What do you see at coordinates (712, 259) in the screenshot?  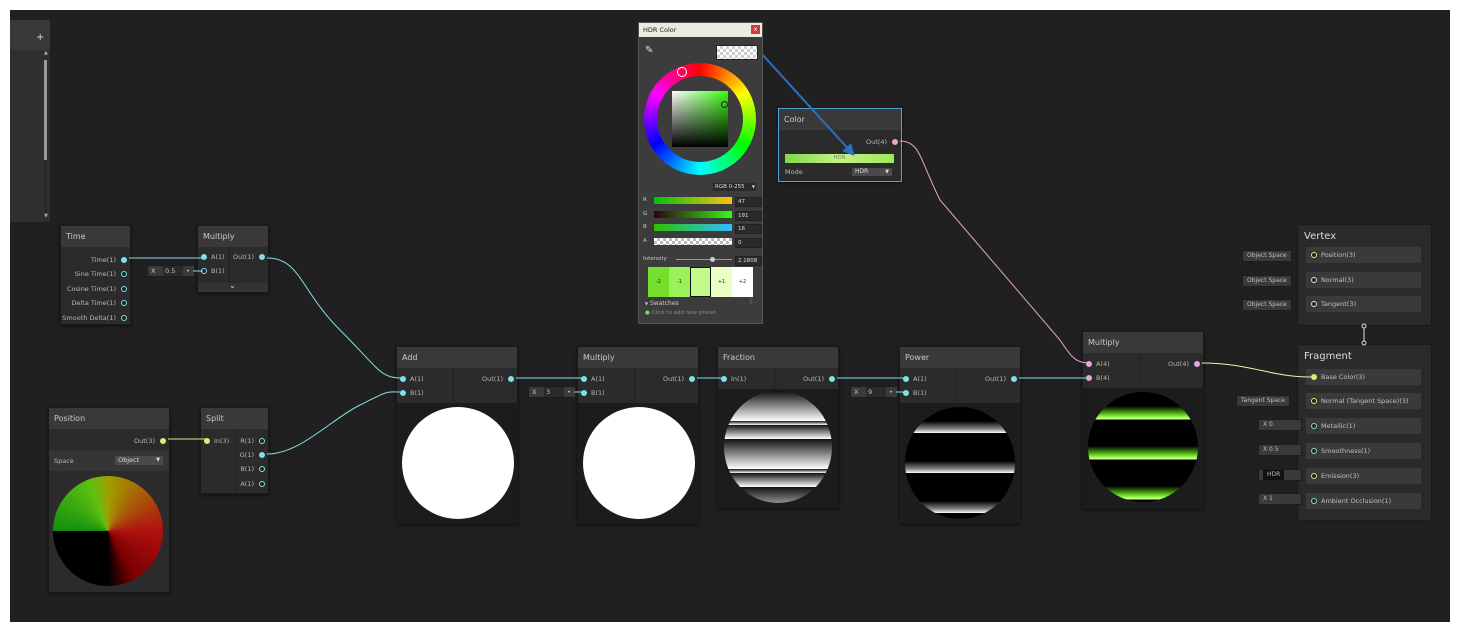 I see `intensity-handle` at bounding box center [712, 259].